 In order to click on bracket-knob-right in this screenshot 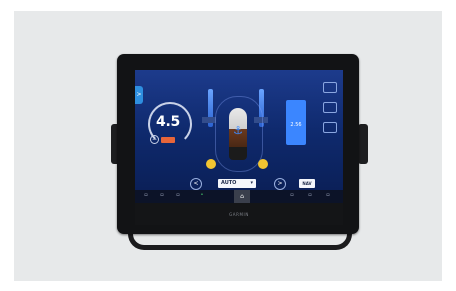, I will do `click(363, 144)`.